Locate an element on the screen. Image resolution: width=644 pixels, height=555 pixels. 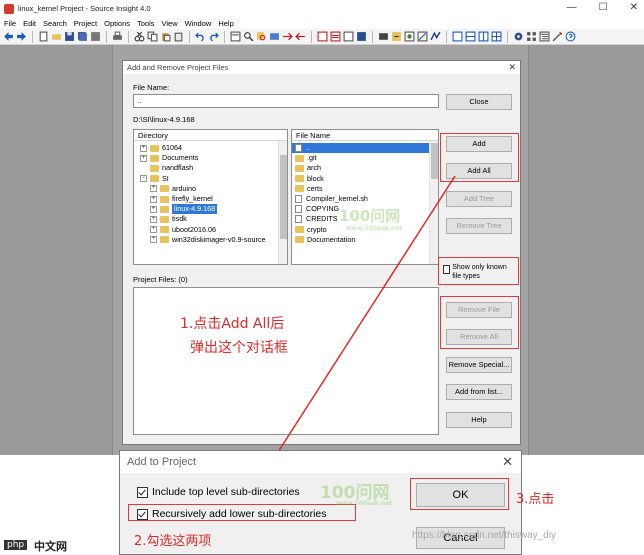
open-folder-icon is located at coordinates (56, 36).